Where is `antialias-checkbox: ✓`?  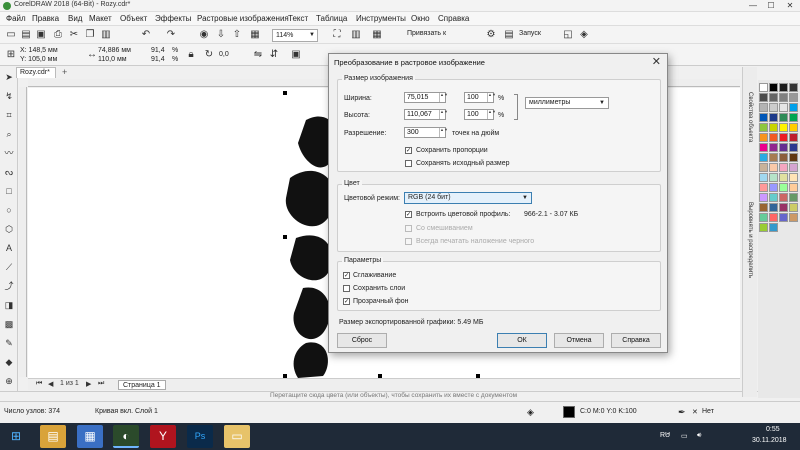
antialias-checkbox: ✓ is located at coordinates (346, 275).